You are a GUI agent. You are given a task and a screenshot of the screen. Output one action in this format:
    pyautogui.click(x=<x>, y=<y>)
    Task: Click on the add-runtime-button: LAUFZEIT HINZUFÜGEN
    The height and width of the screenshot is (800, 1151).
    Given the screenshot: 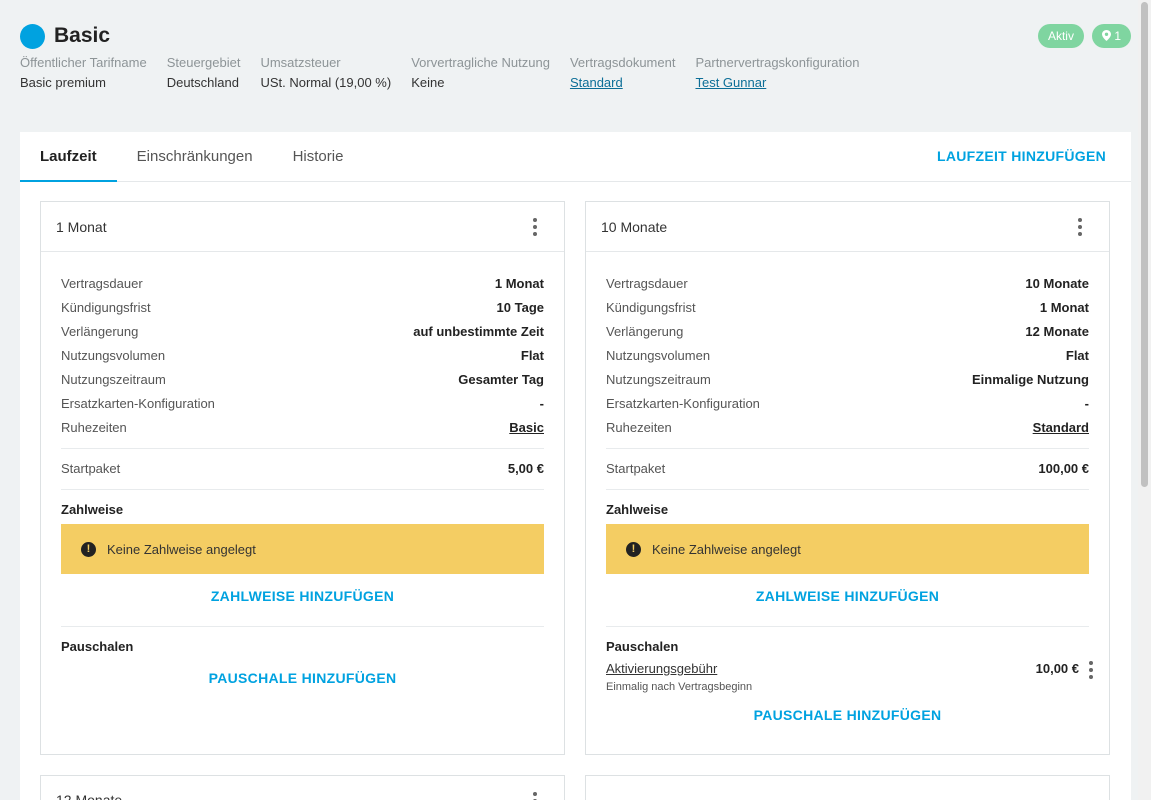 What is the action you would take?
    pyautogui.click(x=1021, y=156)
    